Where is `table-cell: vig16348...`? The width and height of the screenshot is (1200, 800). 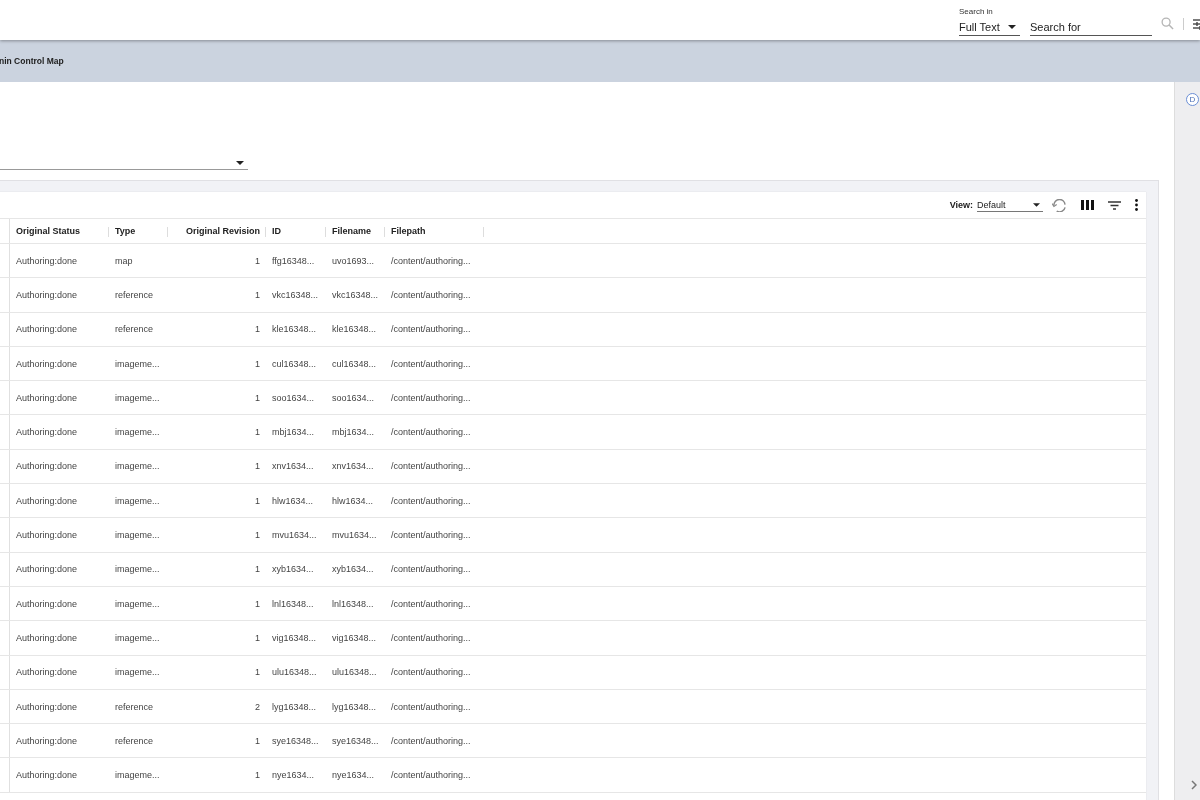
table-cell: vig16348... is located at coordinates (354, 637).